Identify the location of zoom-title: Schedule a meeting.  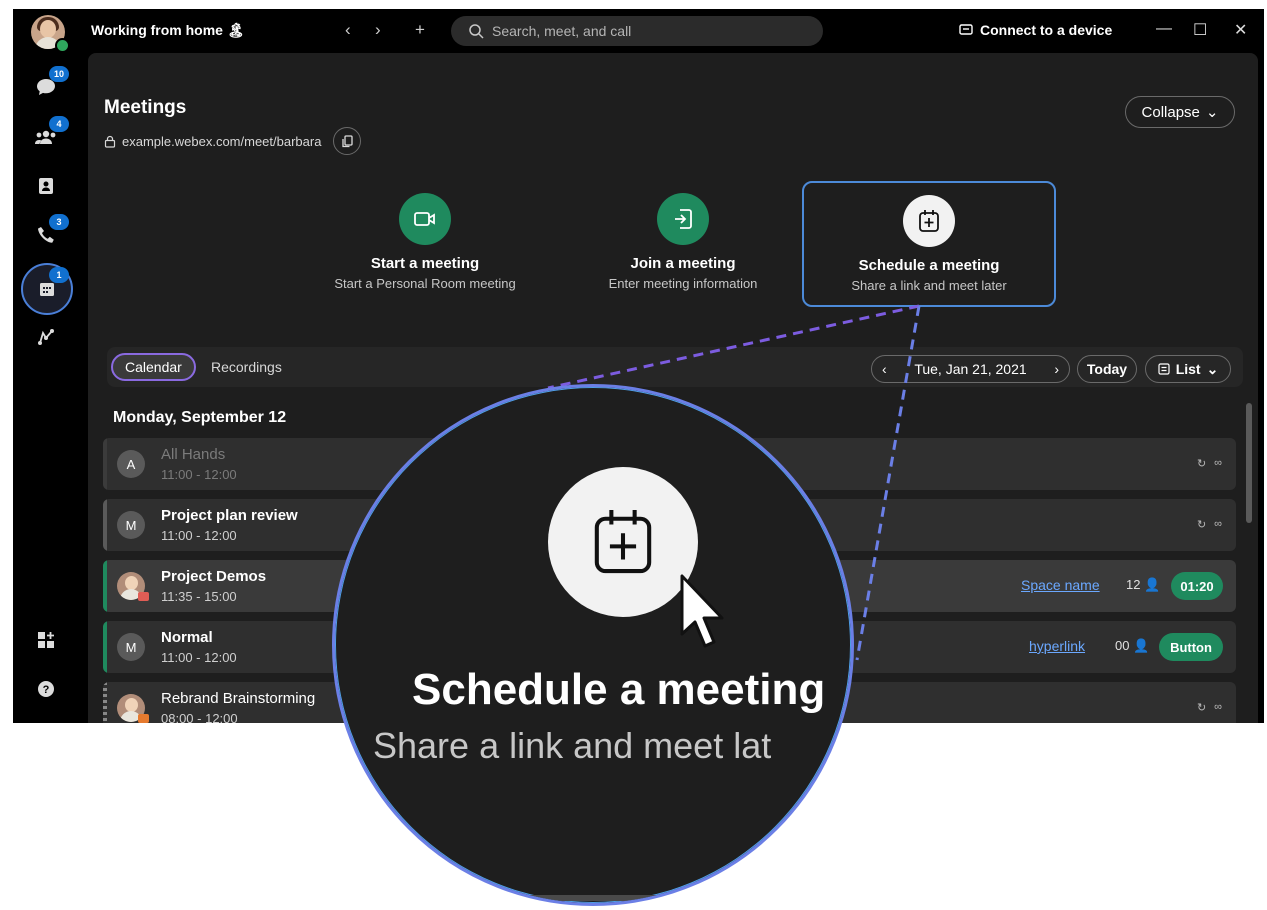
(619, 689).